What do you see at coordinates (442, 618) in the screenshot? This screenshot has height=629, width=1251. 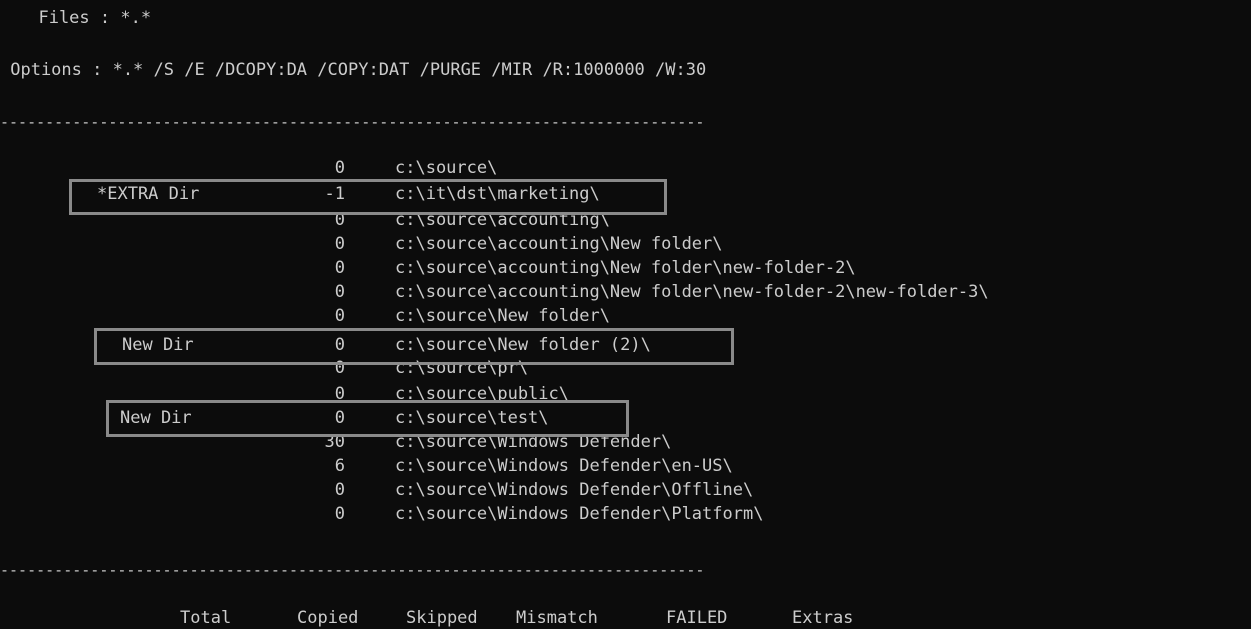 I see `header-skipped: Skipped` at bounding box center [442, 618].